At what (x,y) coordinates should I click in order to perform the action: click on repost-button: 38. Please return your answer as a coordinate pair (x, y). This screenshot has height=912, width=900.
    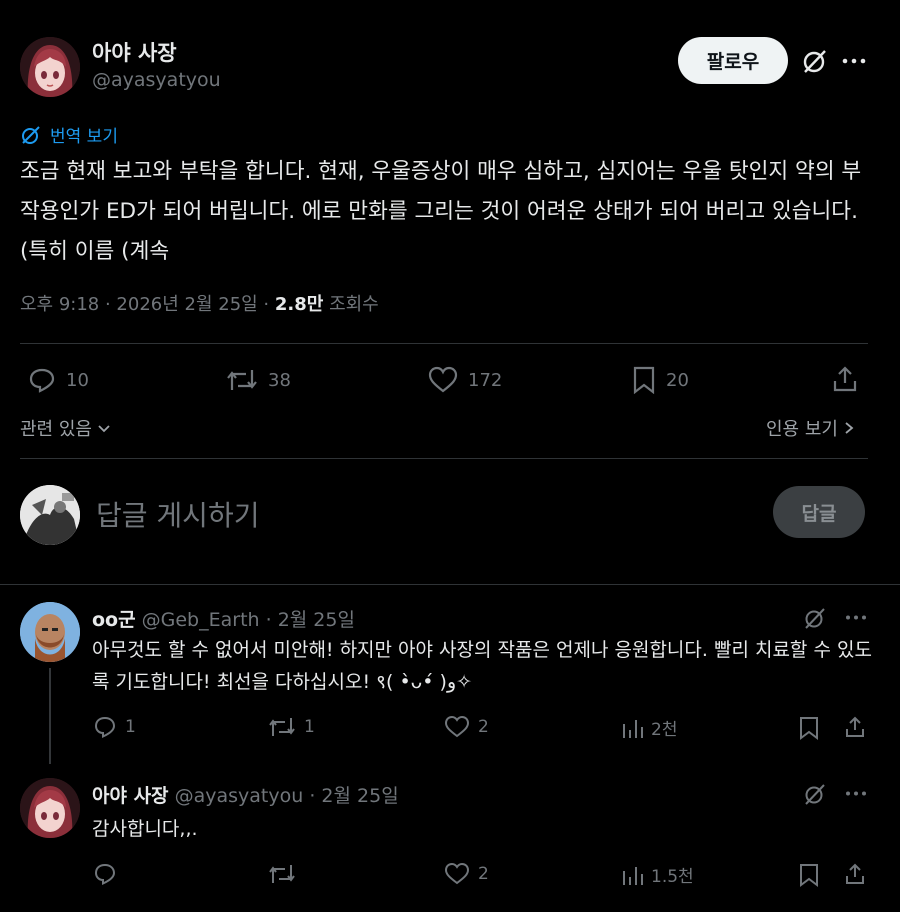
    Looking at the image, I should click on (258, 380).